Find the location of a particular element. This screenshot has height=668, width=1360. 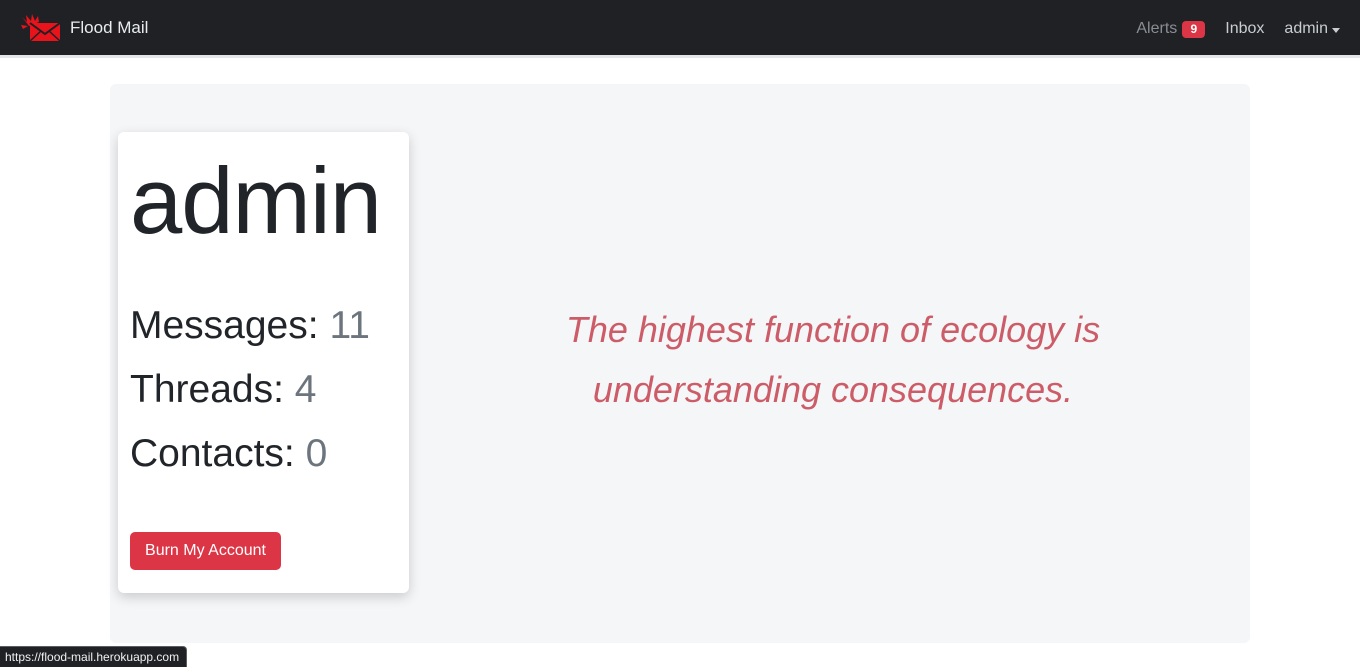

burn-account-button: Burn My Account is located at coordinates (205, 551).